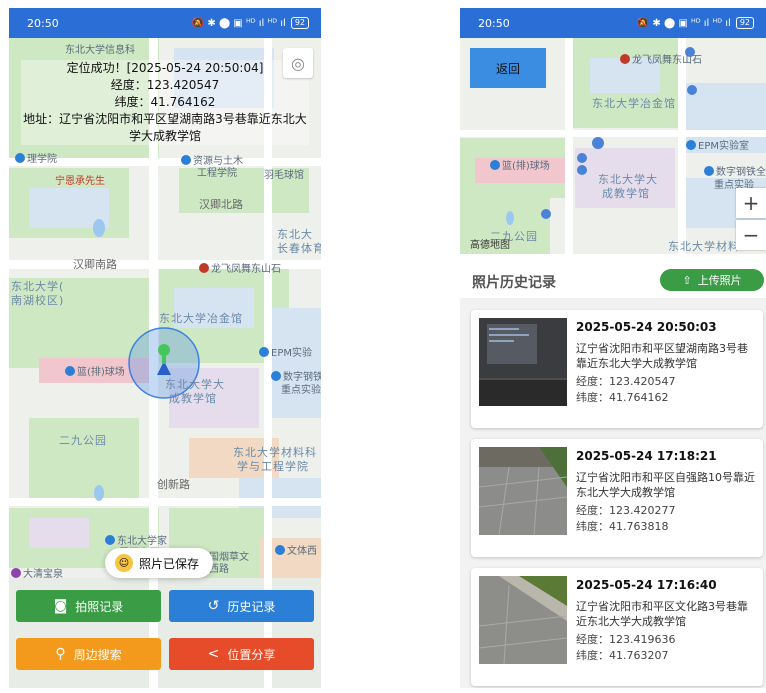 The width and height of the screenshot is (766, 693). What do you see at coordinates (124, 563) in the screenshot?
I see `smile-emoji-icon: ☺` at bounding box center [124, 563].